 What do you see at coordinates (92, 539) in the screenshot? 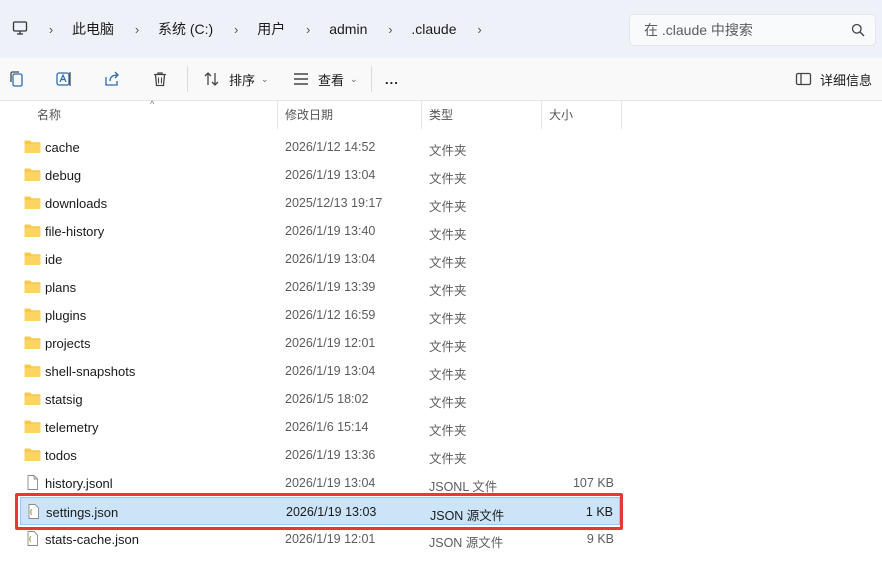
I see `file-name: stats-cache.json` at bounding box center [92, 539].